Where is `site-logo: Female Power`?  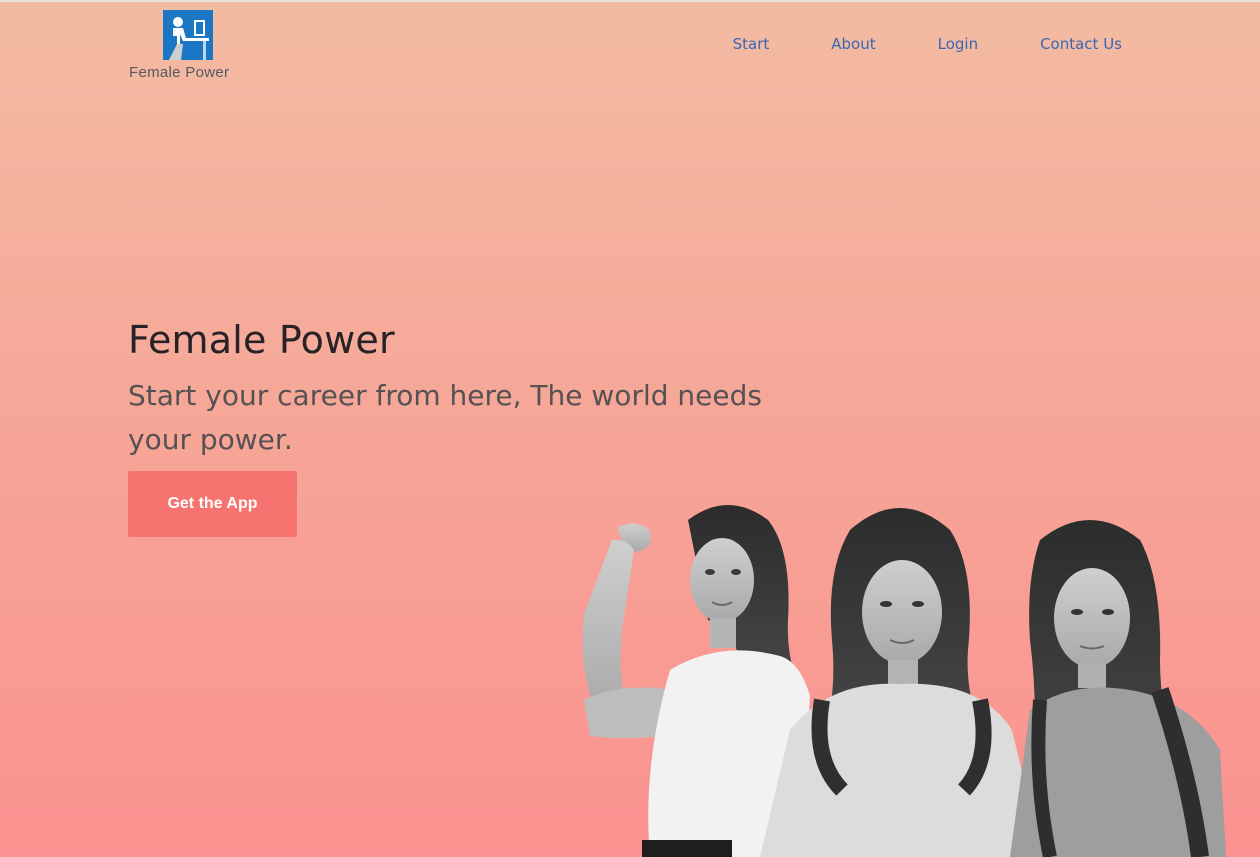 site-logo: Female Power is located at coordinates (189, 46).